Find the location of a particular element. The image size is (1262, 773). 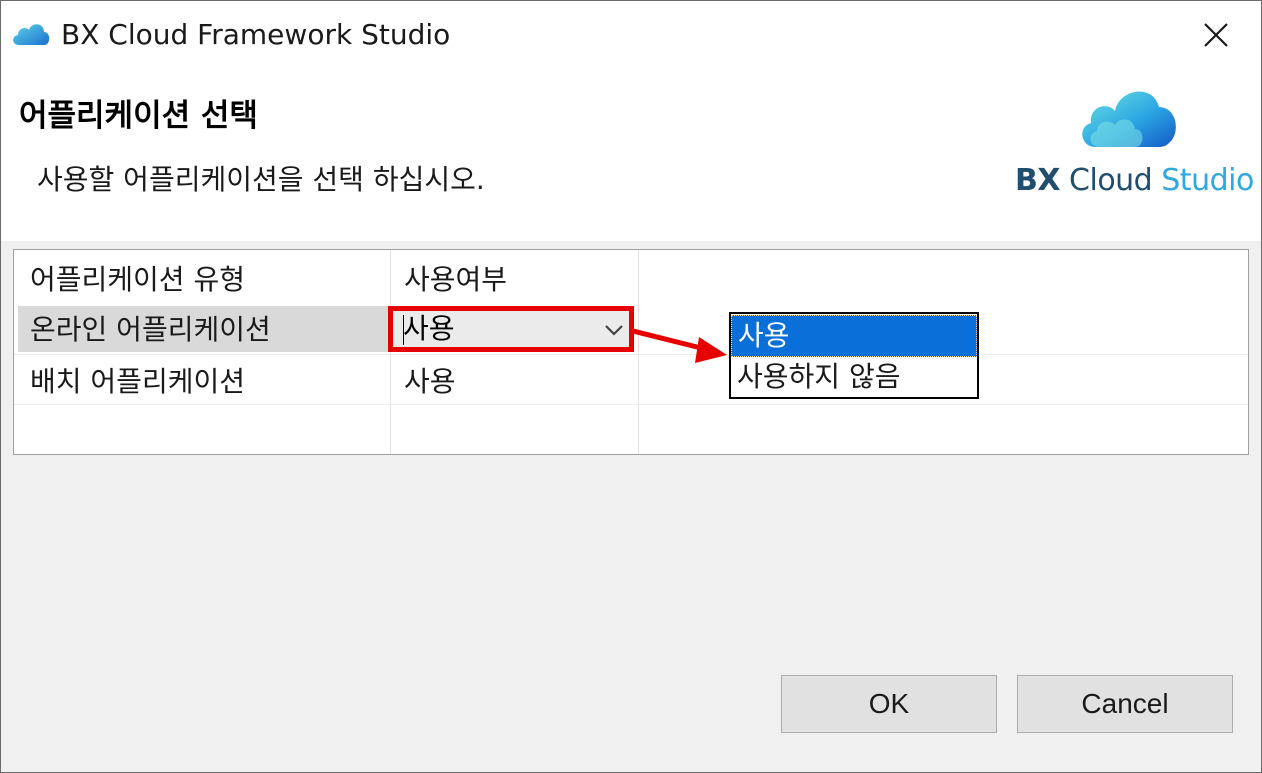

cancel-button: Cancel is located at coordinates (1125, 704).